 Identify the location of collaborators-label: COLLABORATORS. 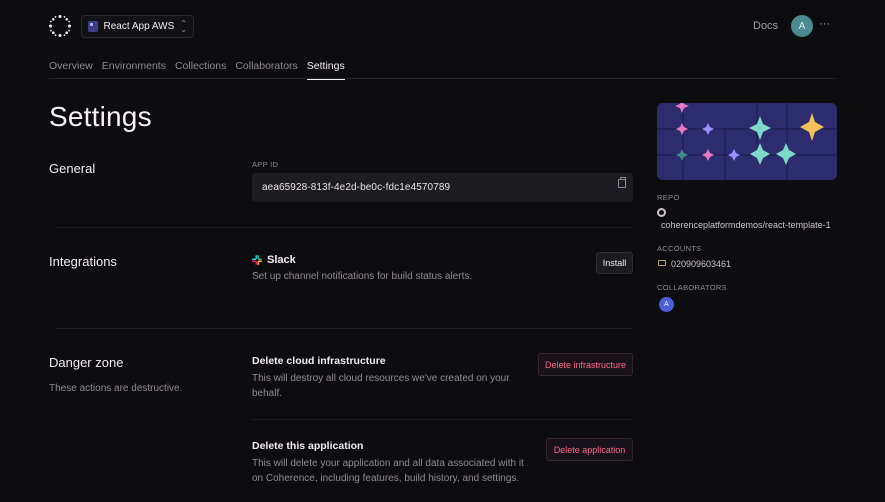
(692, 287).